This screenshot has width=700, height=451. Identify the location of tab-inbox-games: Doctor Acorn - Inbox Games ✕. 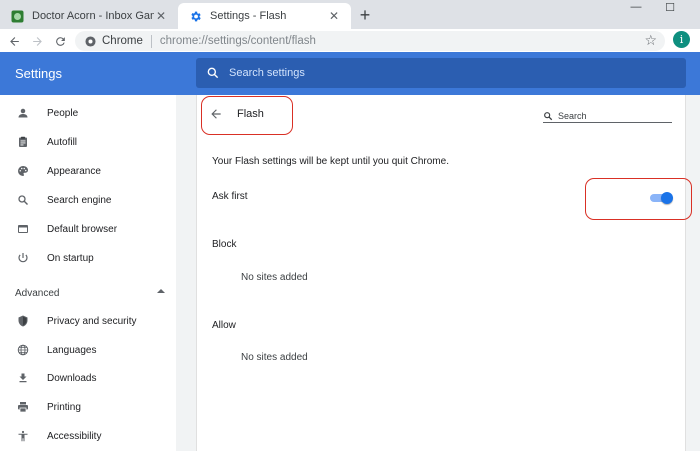
(89, 16).